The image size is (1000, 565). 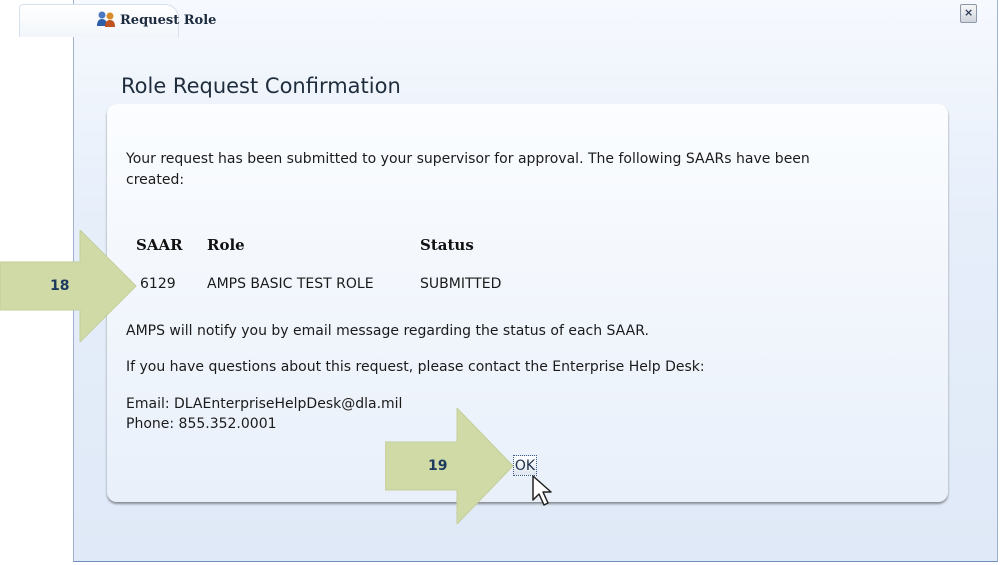 I want to click on column-header-role: Role, so click(x=226, y=245).